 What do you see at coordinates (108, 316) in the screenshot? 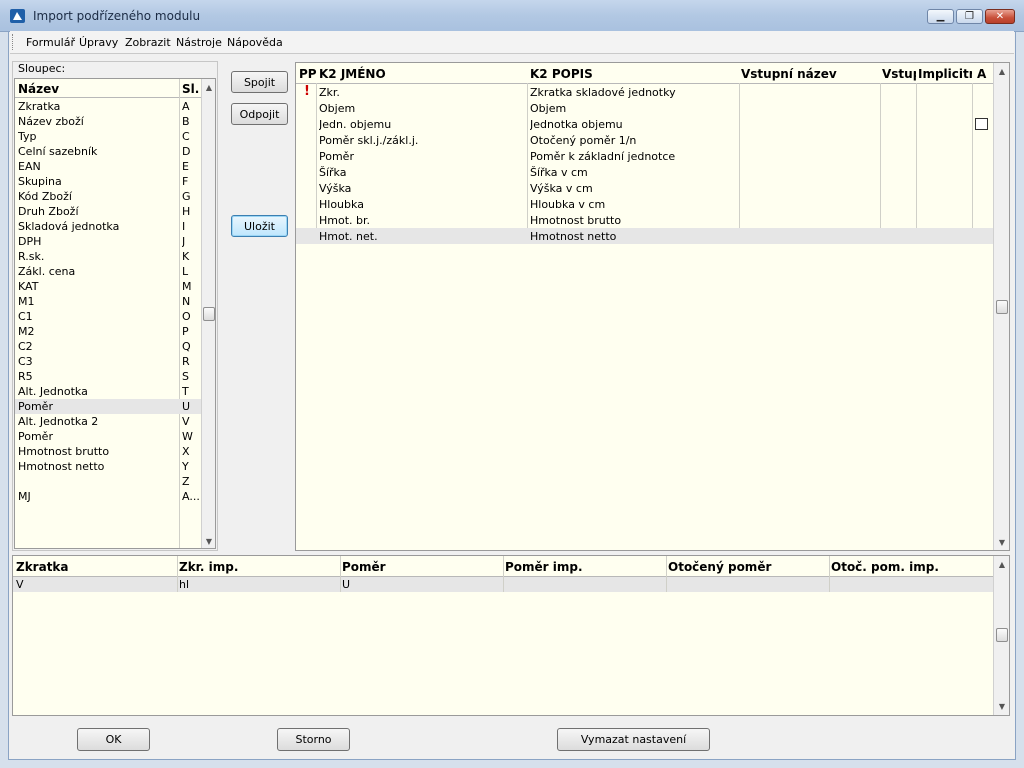
I see `list-item: C1 O` at bounding box center [108, 316].